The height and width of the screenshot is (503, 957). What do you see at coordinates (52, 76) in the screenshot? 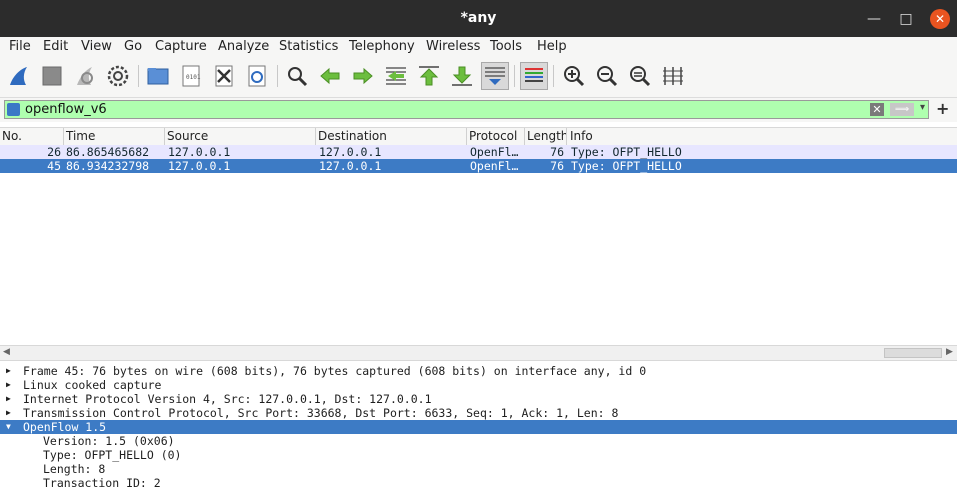
I see `stop-icon` at bounding box center [52, 76].